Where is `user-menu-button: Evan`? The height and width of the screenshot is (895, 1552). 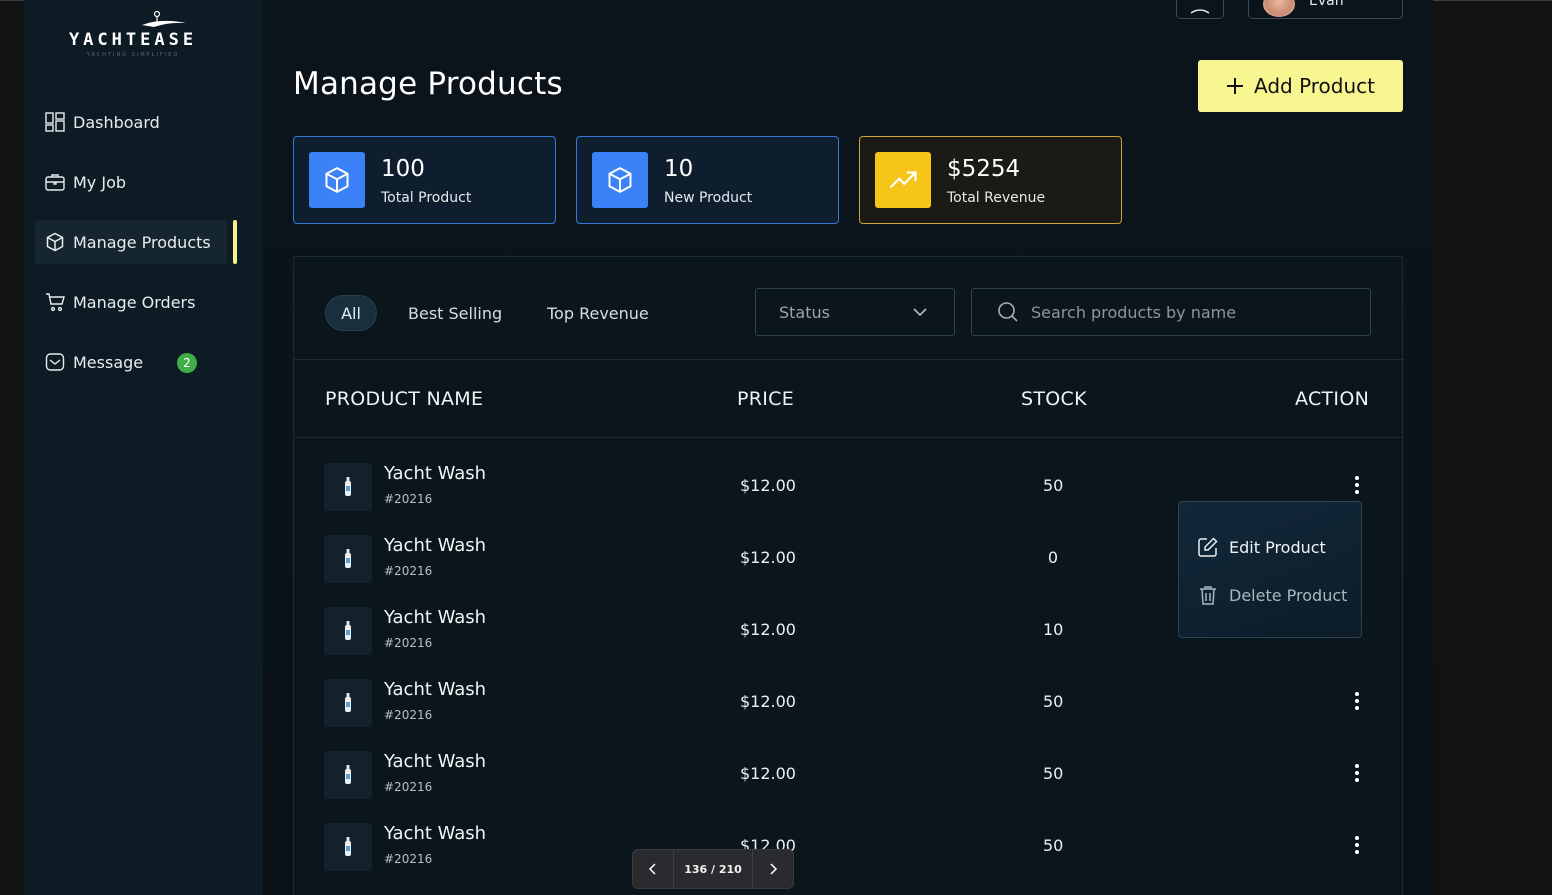 user-menu-button: Evan is located at coordinates (1325, 9).